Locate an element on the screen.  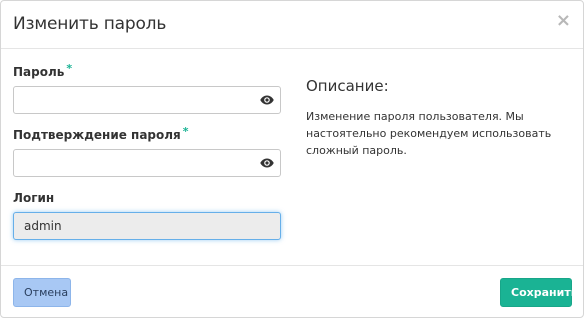
password-input is located at coordinates (147, 100).